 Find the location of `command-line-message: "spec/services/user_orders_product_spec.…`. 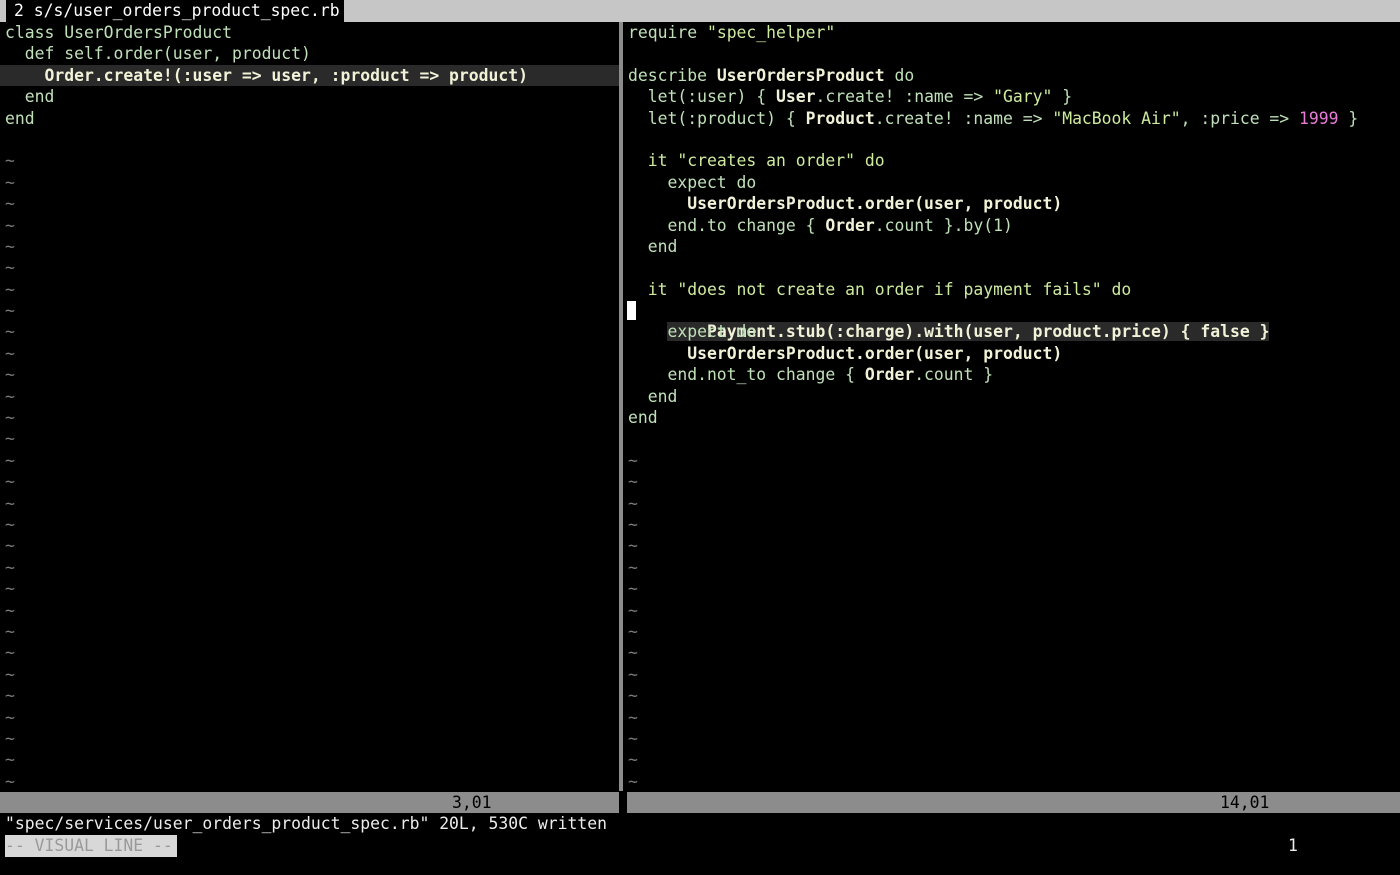

command-line-message: "spec/services/user_orders_product_spec.… is located at coordinates (306, 823).